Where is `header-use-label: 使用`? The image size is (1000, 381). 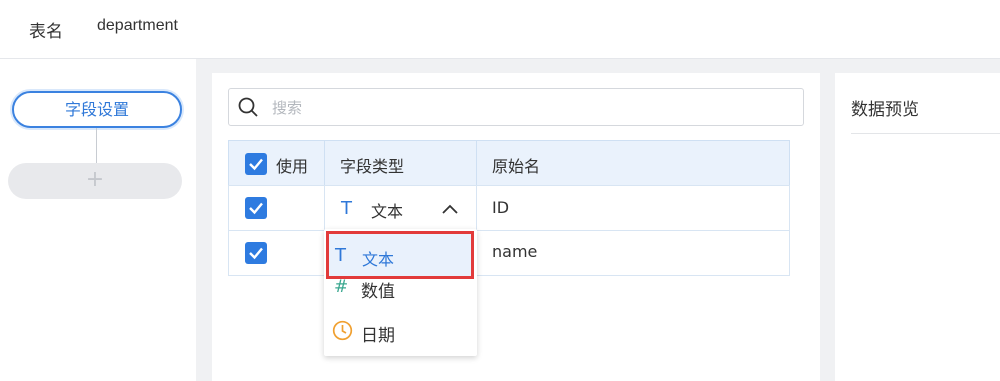
header-use-label: 使用 is located at coordinates (292, 166).